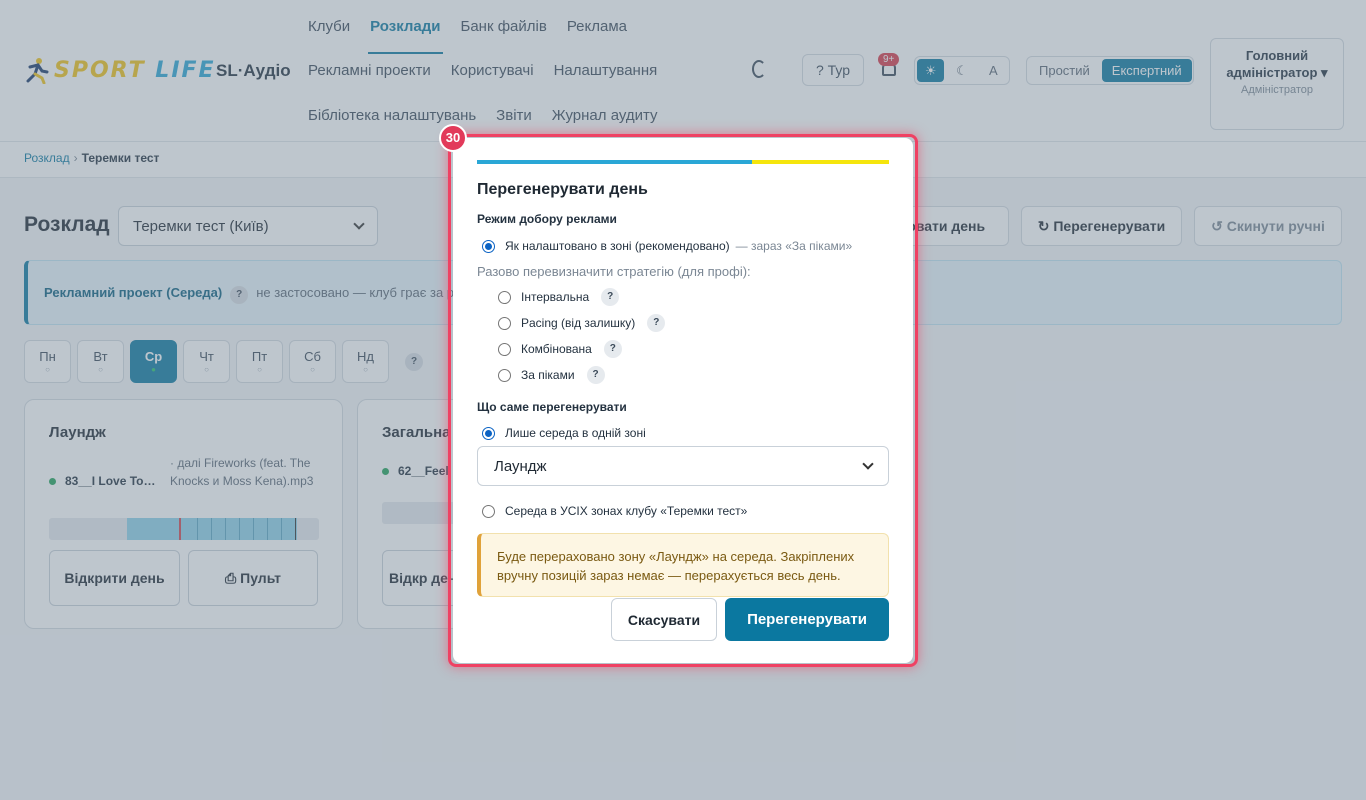 This screenshot has height=800, width=1366. Describe the element at coordinates (560, 349) in the screenshot. I see `strategy-combined-option: Комбінована?` at that location.